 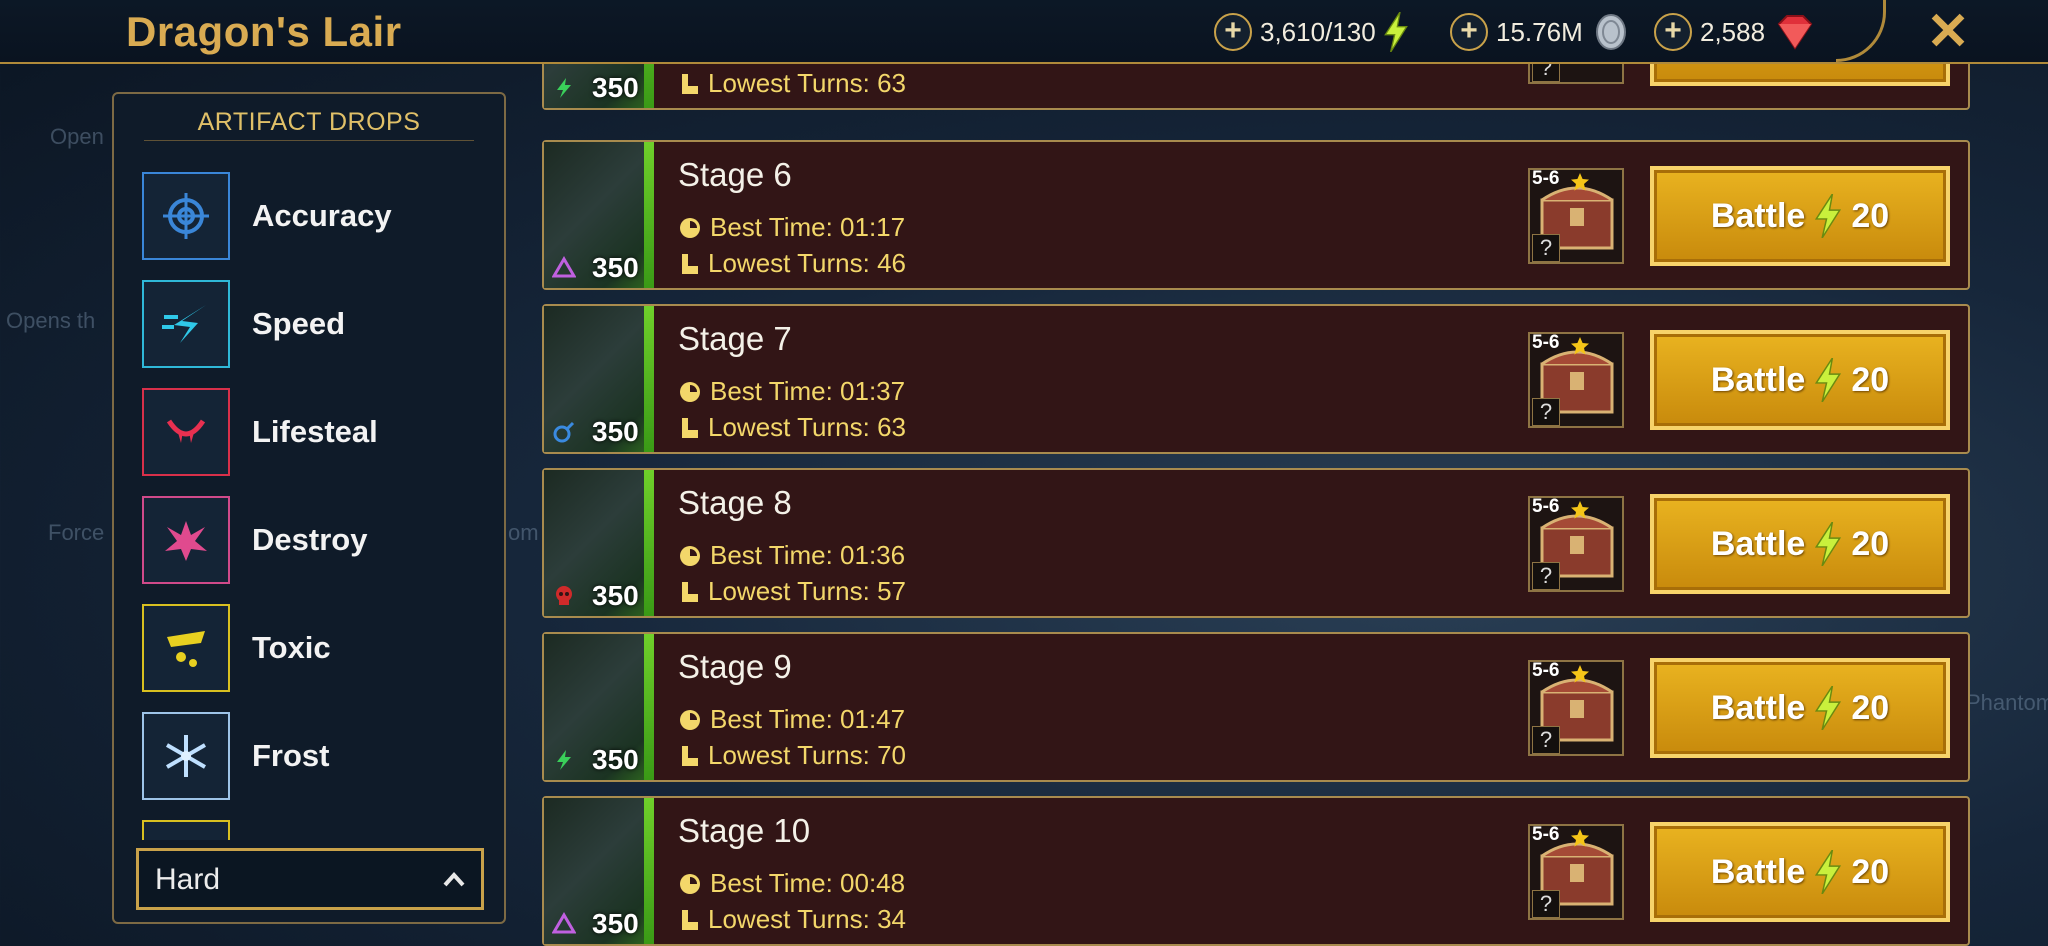 I want to click on best-time: Best Time: 01:47, so click(x=791, y=719).